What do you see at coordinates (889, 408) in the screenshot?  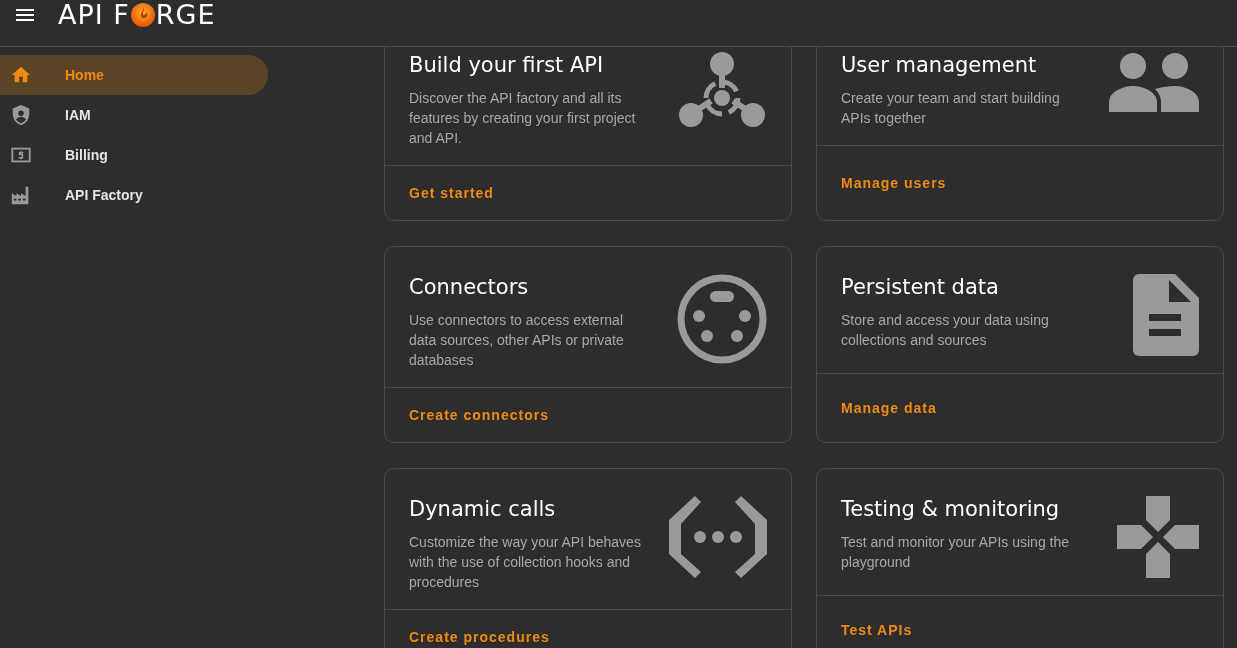 I see `card-action-link: Manage data` at bounding box center [889, 408].